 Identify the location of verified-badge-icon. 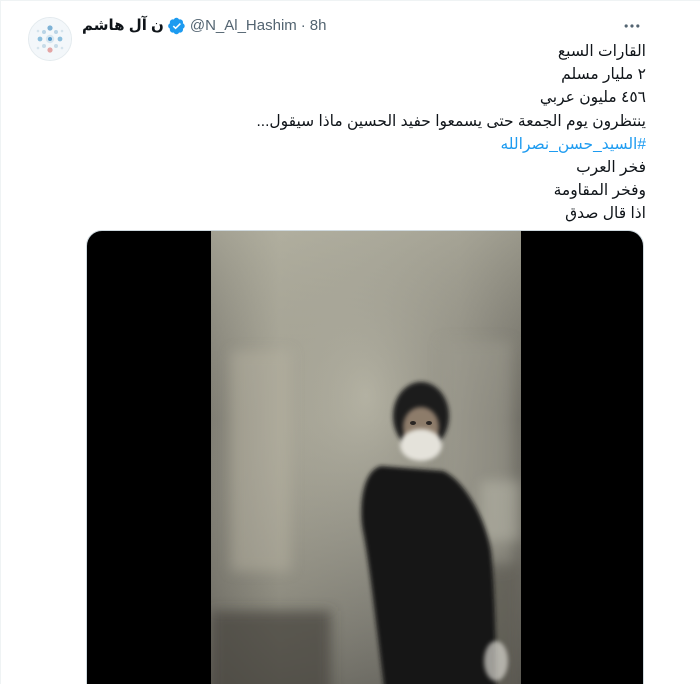
(176, 26).